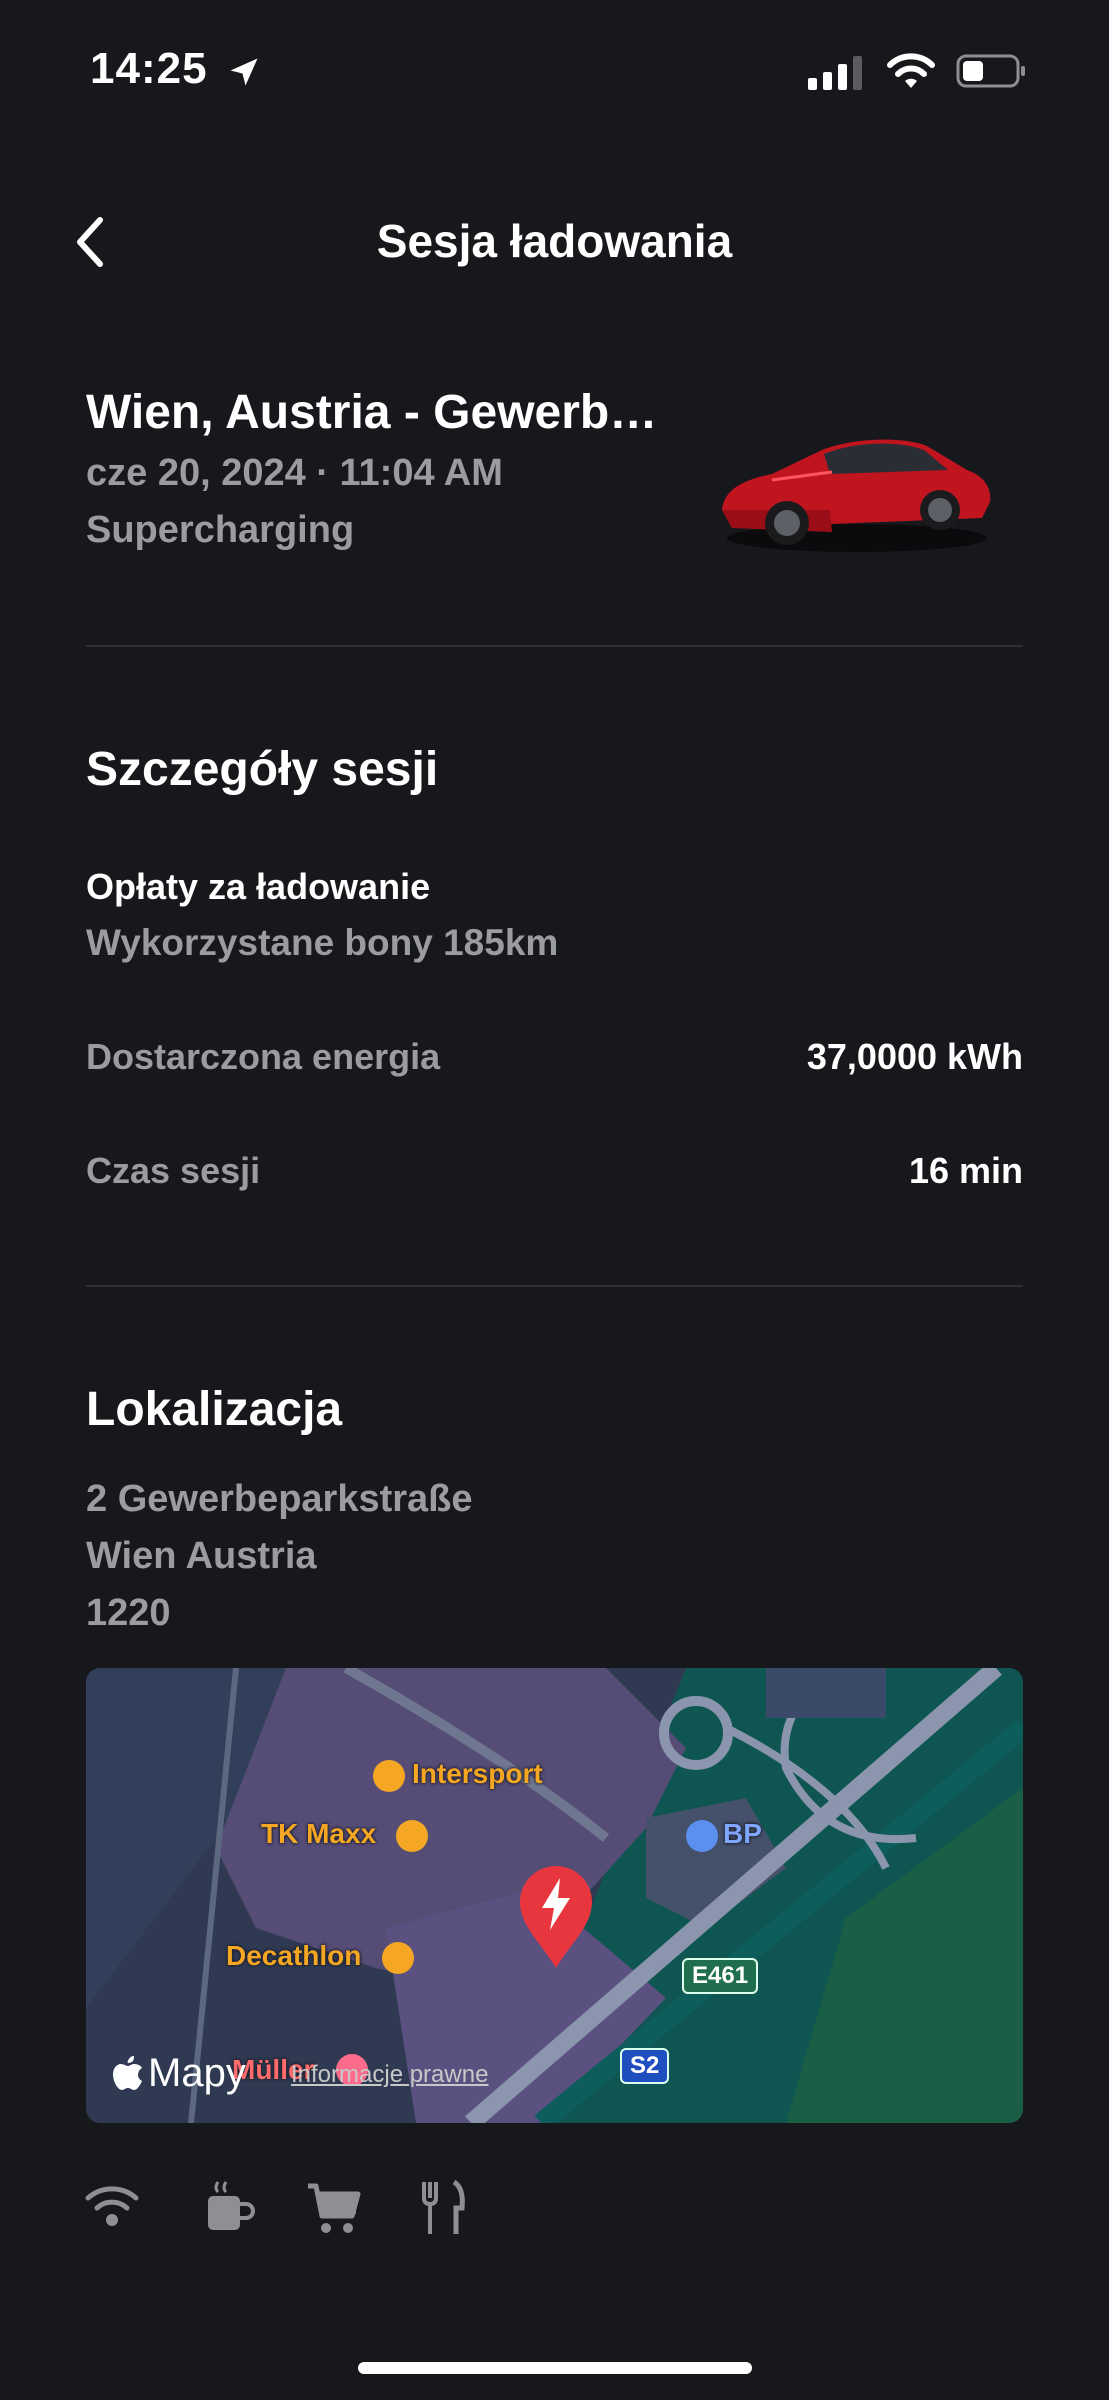 The image size is (1109, 2400). I want to click on restaurant-icon, so click(443, 2207).